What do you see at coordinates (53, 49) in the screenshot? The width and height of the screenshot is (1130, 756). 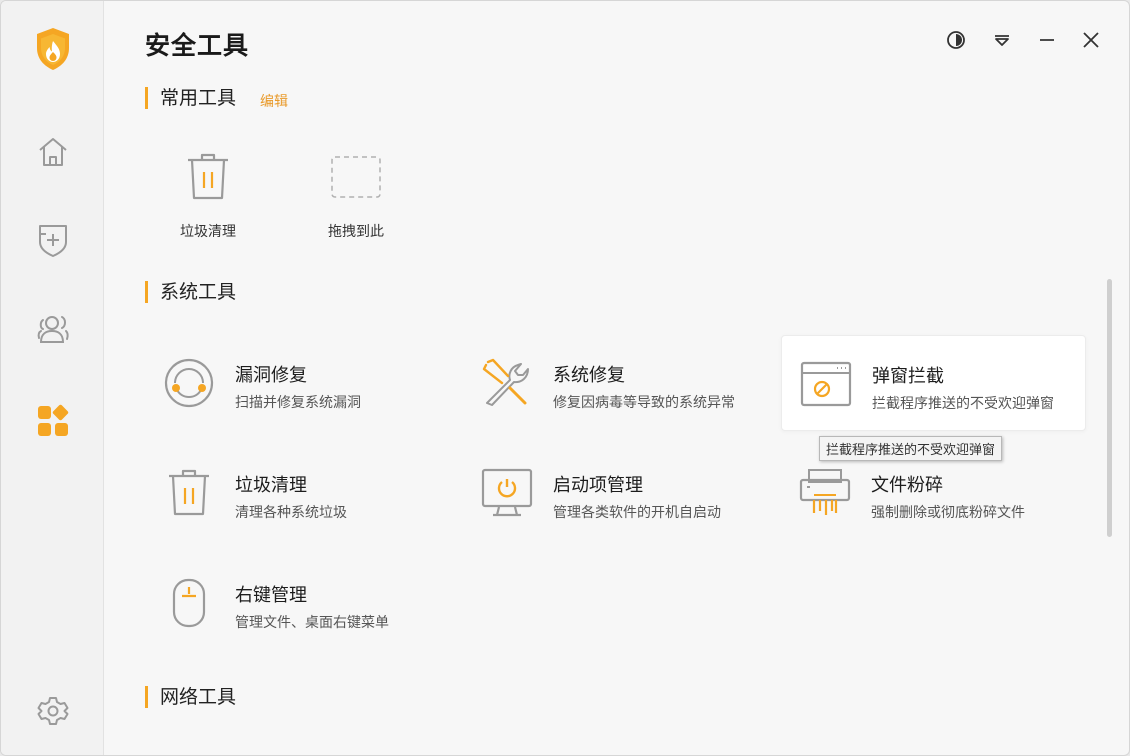 I see `app-logo-icon` at bounding box center [53, 49].